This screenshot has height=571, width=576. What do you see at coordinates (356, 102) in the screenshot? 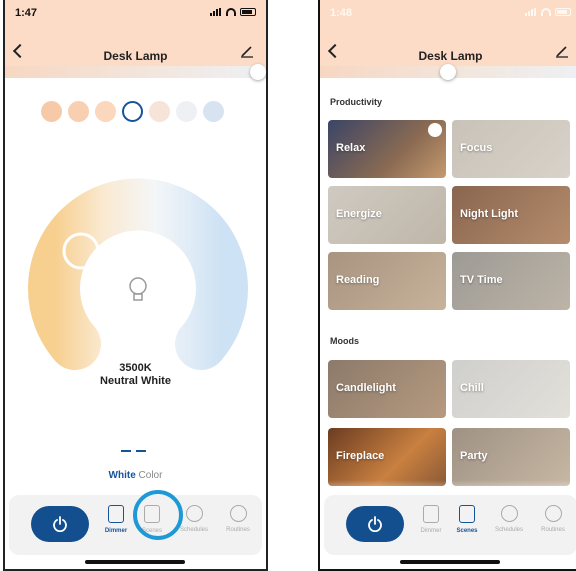
I see `section-title-productivity: Productivity` at bounding box center [356, 102].